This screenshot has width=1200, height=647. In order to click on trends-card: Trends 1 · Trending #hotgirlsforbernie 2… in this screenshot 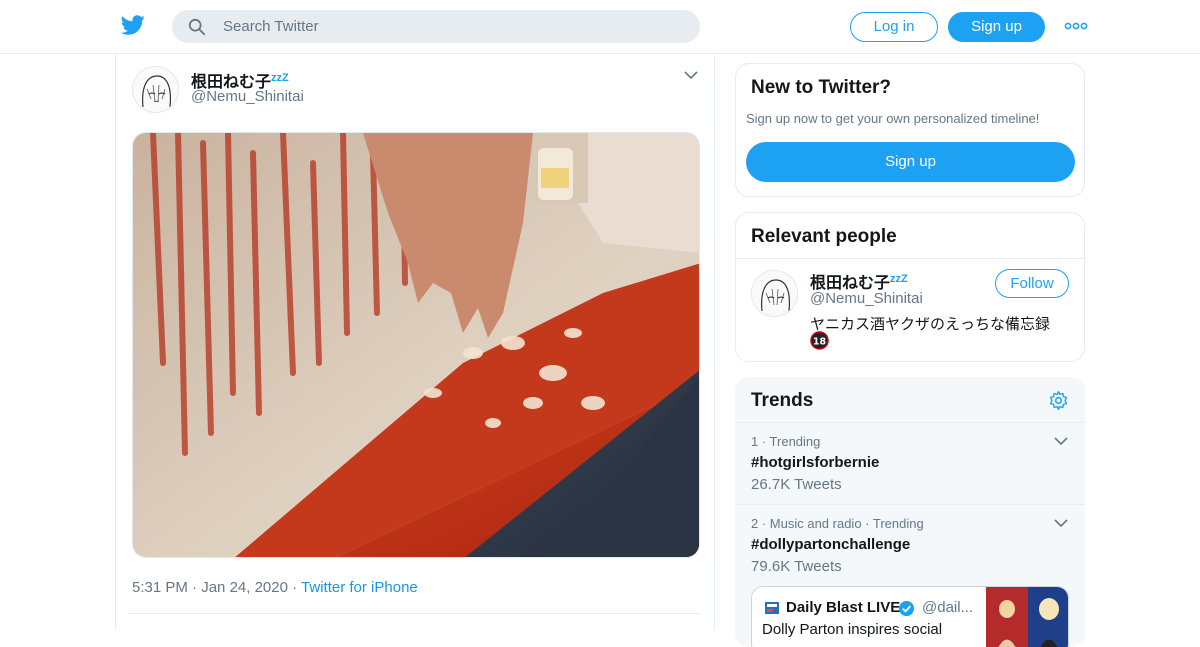, I will do `click(910, 512)`.